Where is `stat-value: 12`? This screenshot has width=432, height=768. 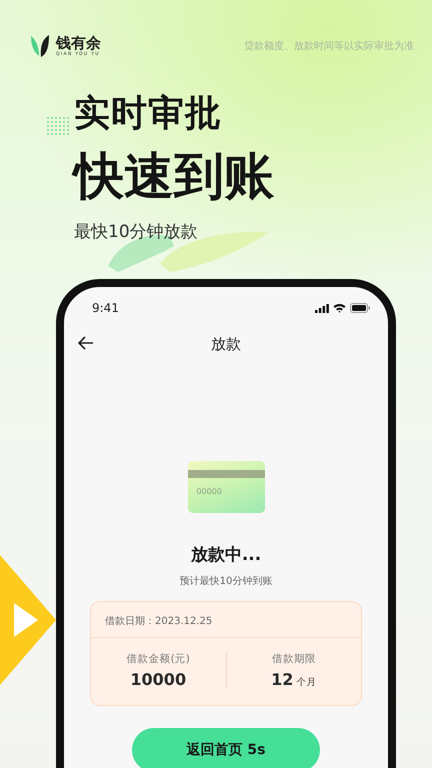
stat-value: 12 is located at coordinates (282, 679).